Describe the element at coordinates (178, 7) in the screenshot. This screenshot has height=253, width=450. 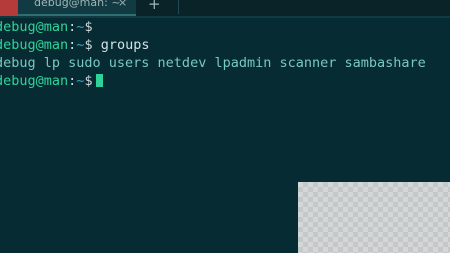
I see `tab-divider` at that location.